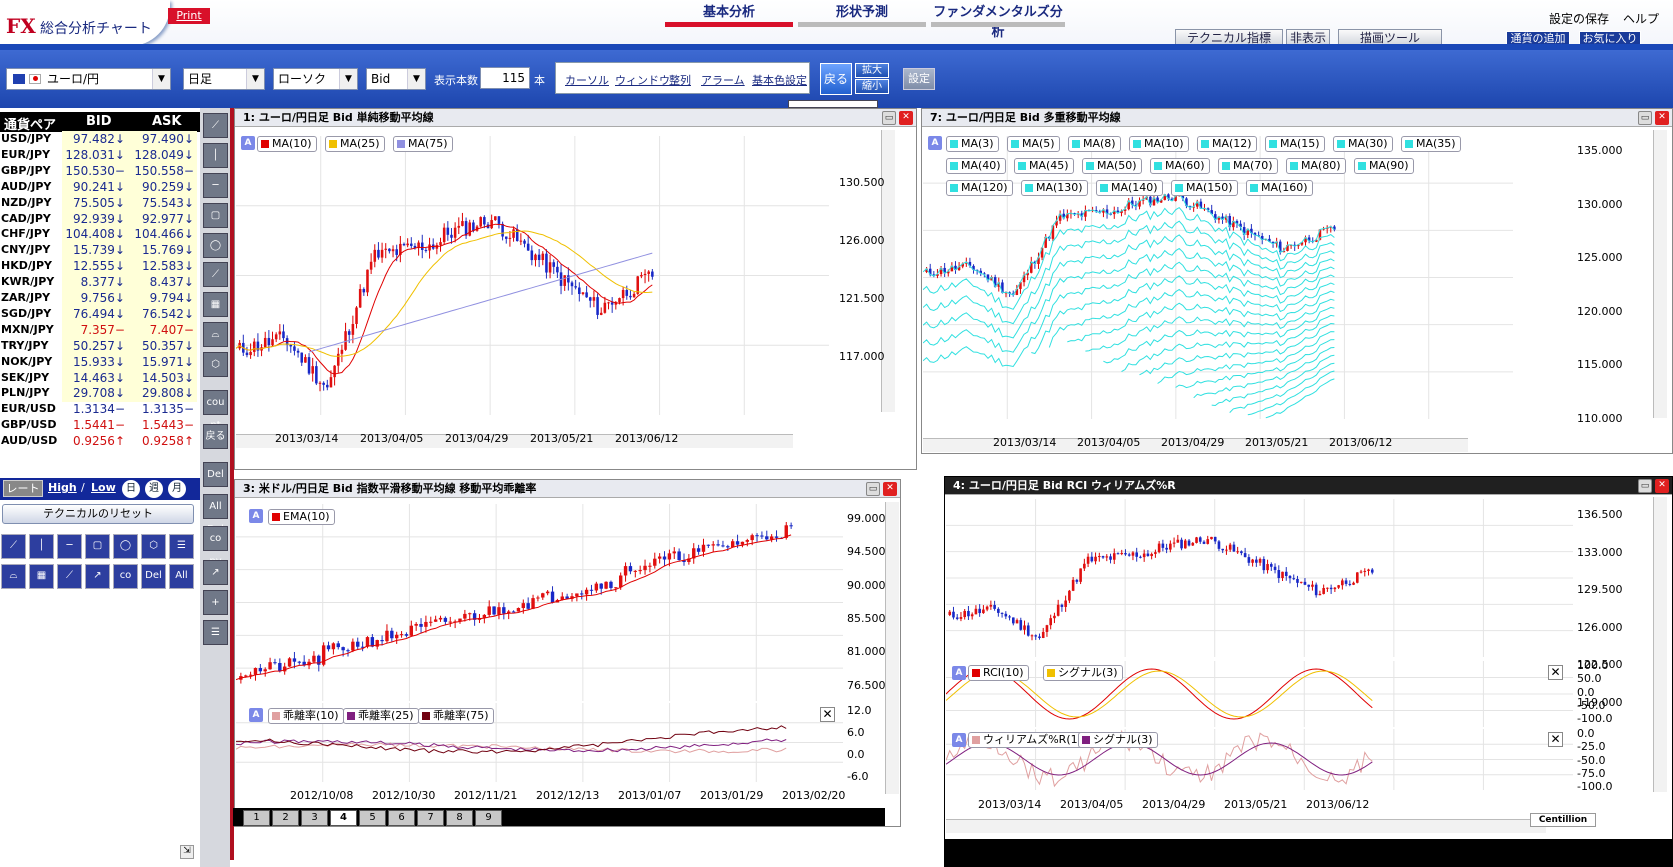 The height and width of the screenshot is (867, 1673). Describe the element at coordinates (1279, 188) in the screenshot. I see `legend-item: MA(160)` at that location.